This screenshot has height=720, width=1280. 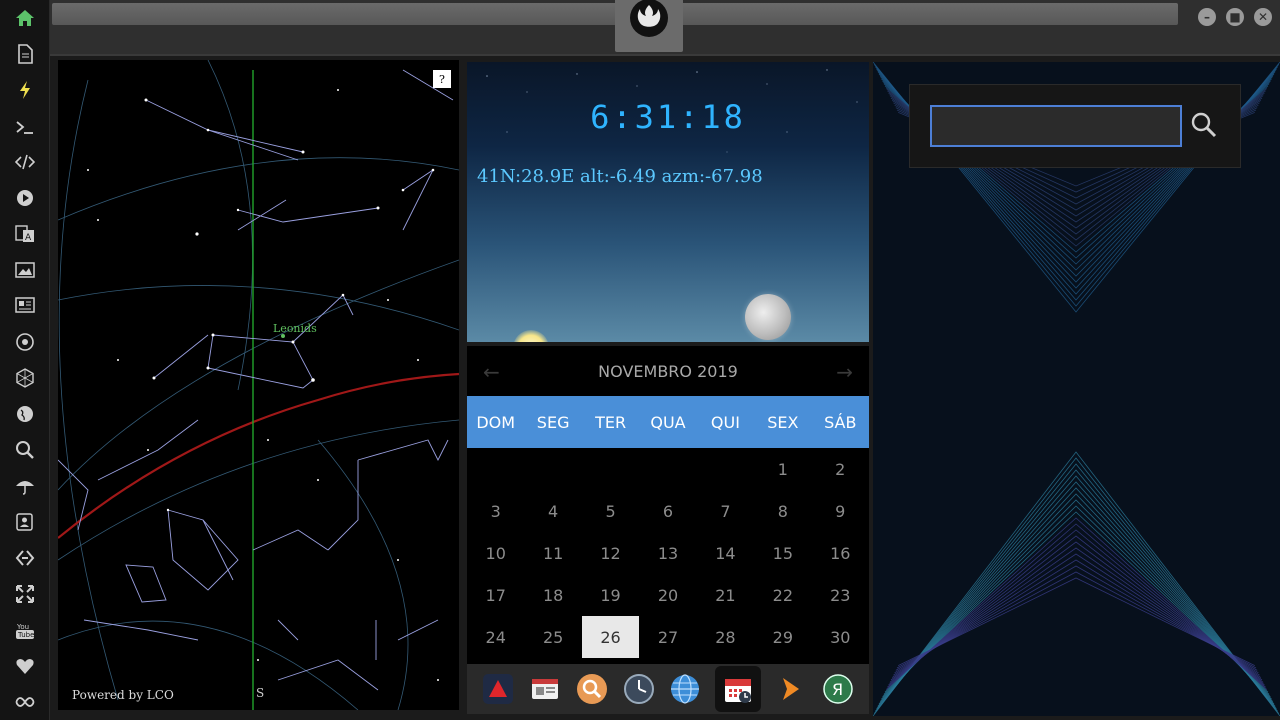 What do you see at coordinates (25, 360) in the screenshot?
I see `app-sidebar: A You Tube` at bounding box center [25, 360].